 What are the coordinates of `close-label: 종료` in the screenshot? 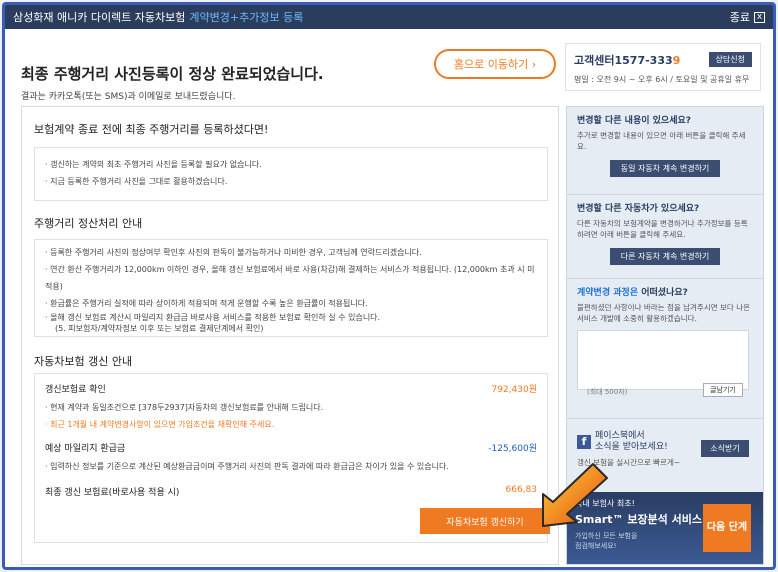 It's located at (739, 17).